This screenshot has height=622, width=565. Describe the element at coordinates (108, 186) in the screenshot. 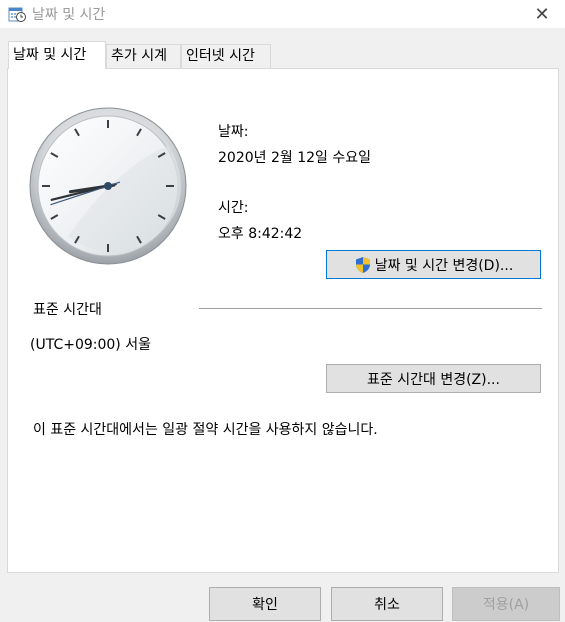

I see `analog-clock` at that location.